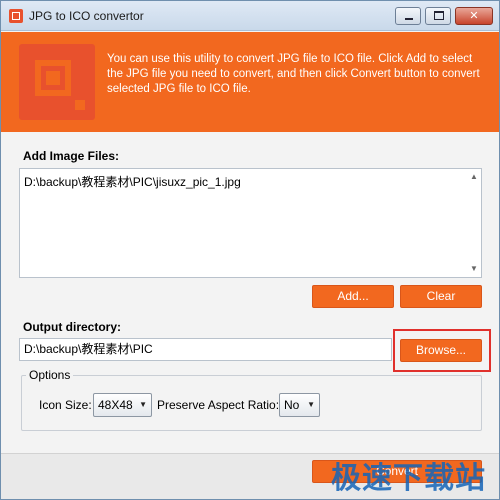 The width and height of the screenshot is (500, 500). What do you see at coordinates (408, 16) in the screenshot?
I see `minimize-button` at bounding box center [408, 16].